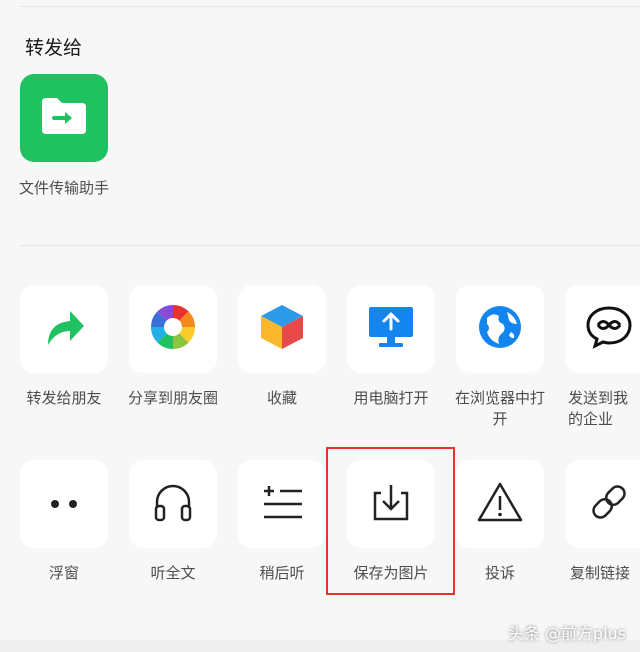  Describe the element at coordinates (390, 521) in the screenshot. I see `highlight-box` at that location.